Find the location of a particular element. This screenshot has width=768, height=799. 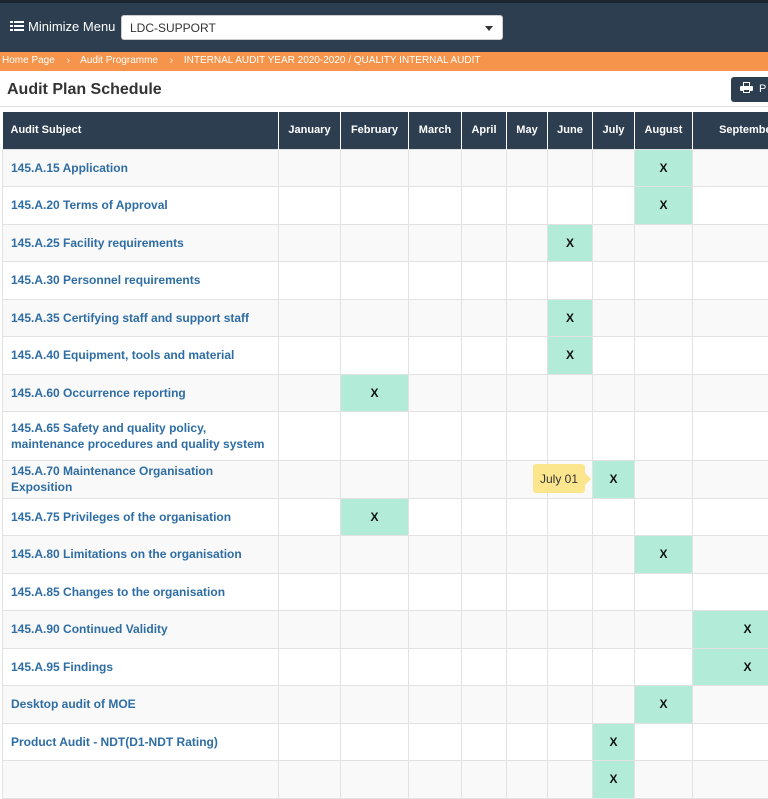

column-header-month: April is located at coordinates (484, 130).